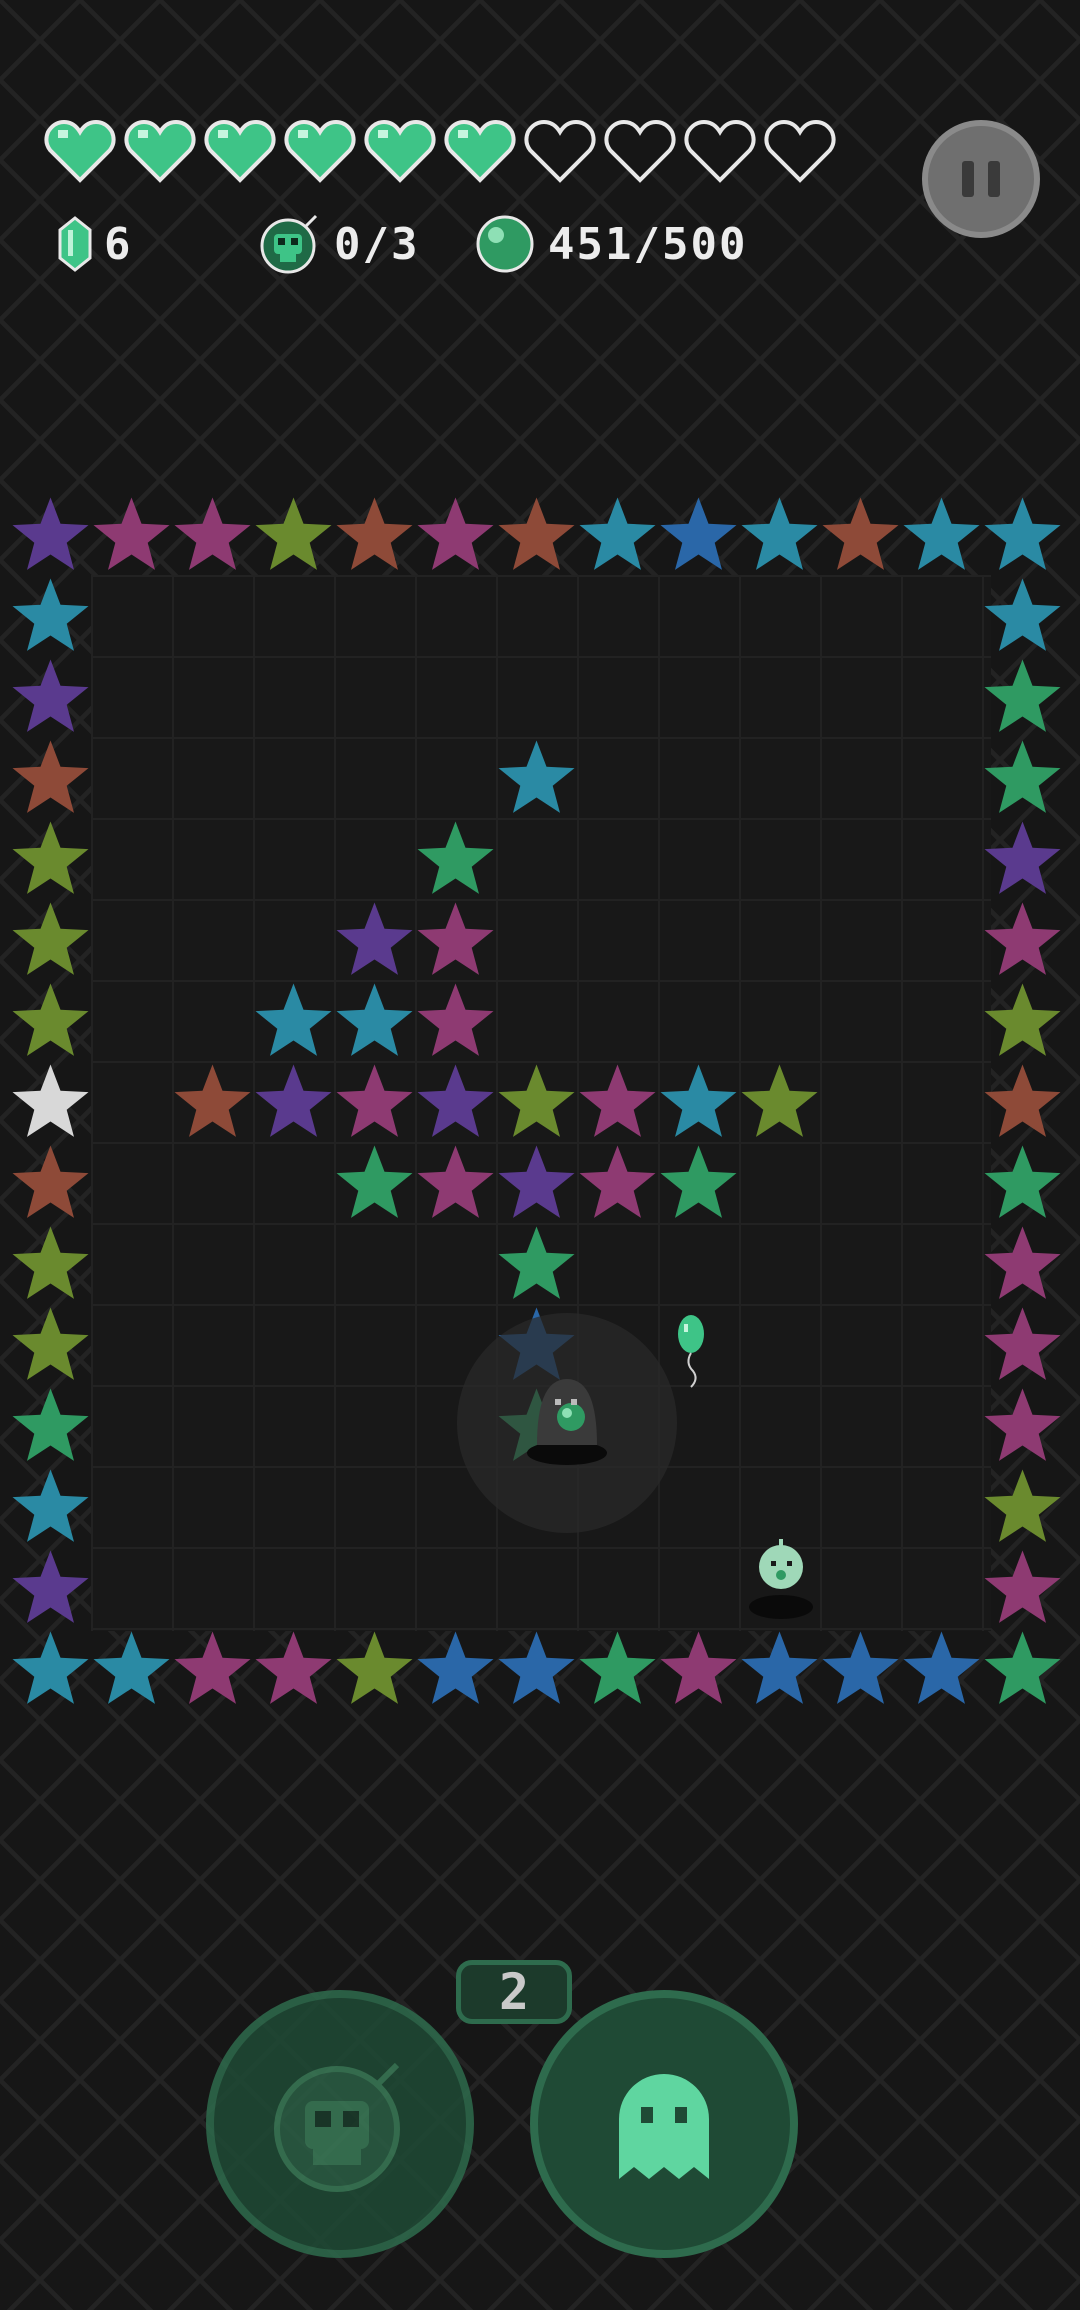 The width and height of the screenshot is (1080, 2310). What do you see at coordinates (118, 244) in the screenshot?
I see `gem-count: 6` at bounding box center [118, 244].